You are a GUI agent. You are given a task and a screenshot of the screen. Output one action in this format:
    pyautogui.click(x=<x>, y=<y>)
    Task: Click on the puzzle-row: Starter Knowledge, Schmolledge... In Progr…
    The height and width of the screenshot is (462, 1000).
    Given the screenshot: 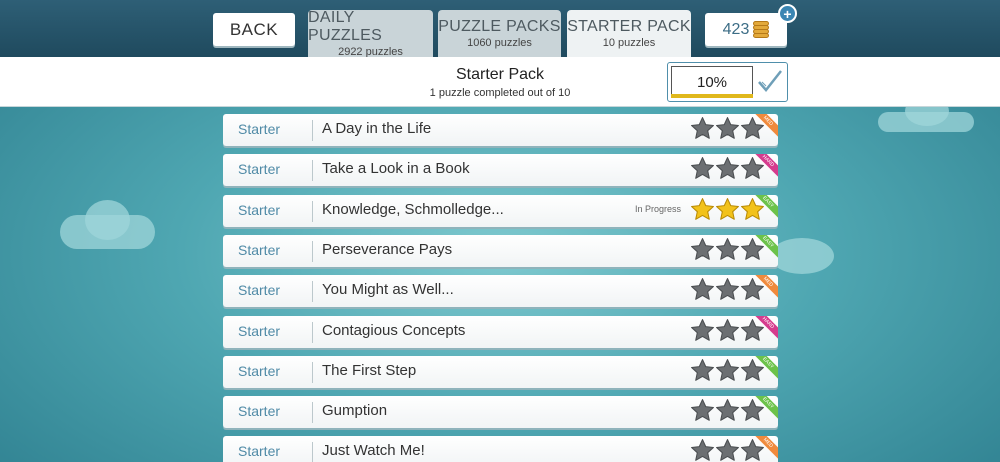 What is the action you would take?
    pyautogui.click(x=500, y=210)
    